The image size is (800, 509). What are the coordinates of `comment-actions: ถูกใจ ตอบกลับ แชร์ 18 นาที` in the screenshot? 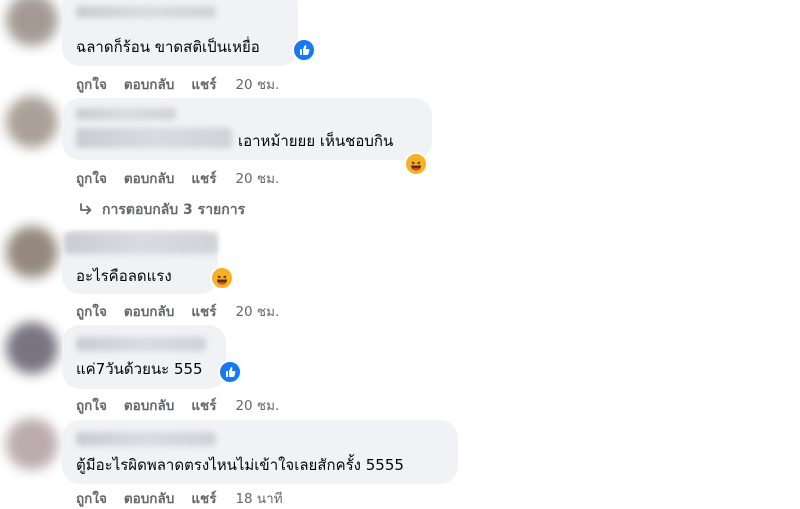 It's located at (179, 498).